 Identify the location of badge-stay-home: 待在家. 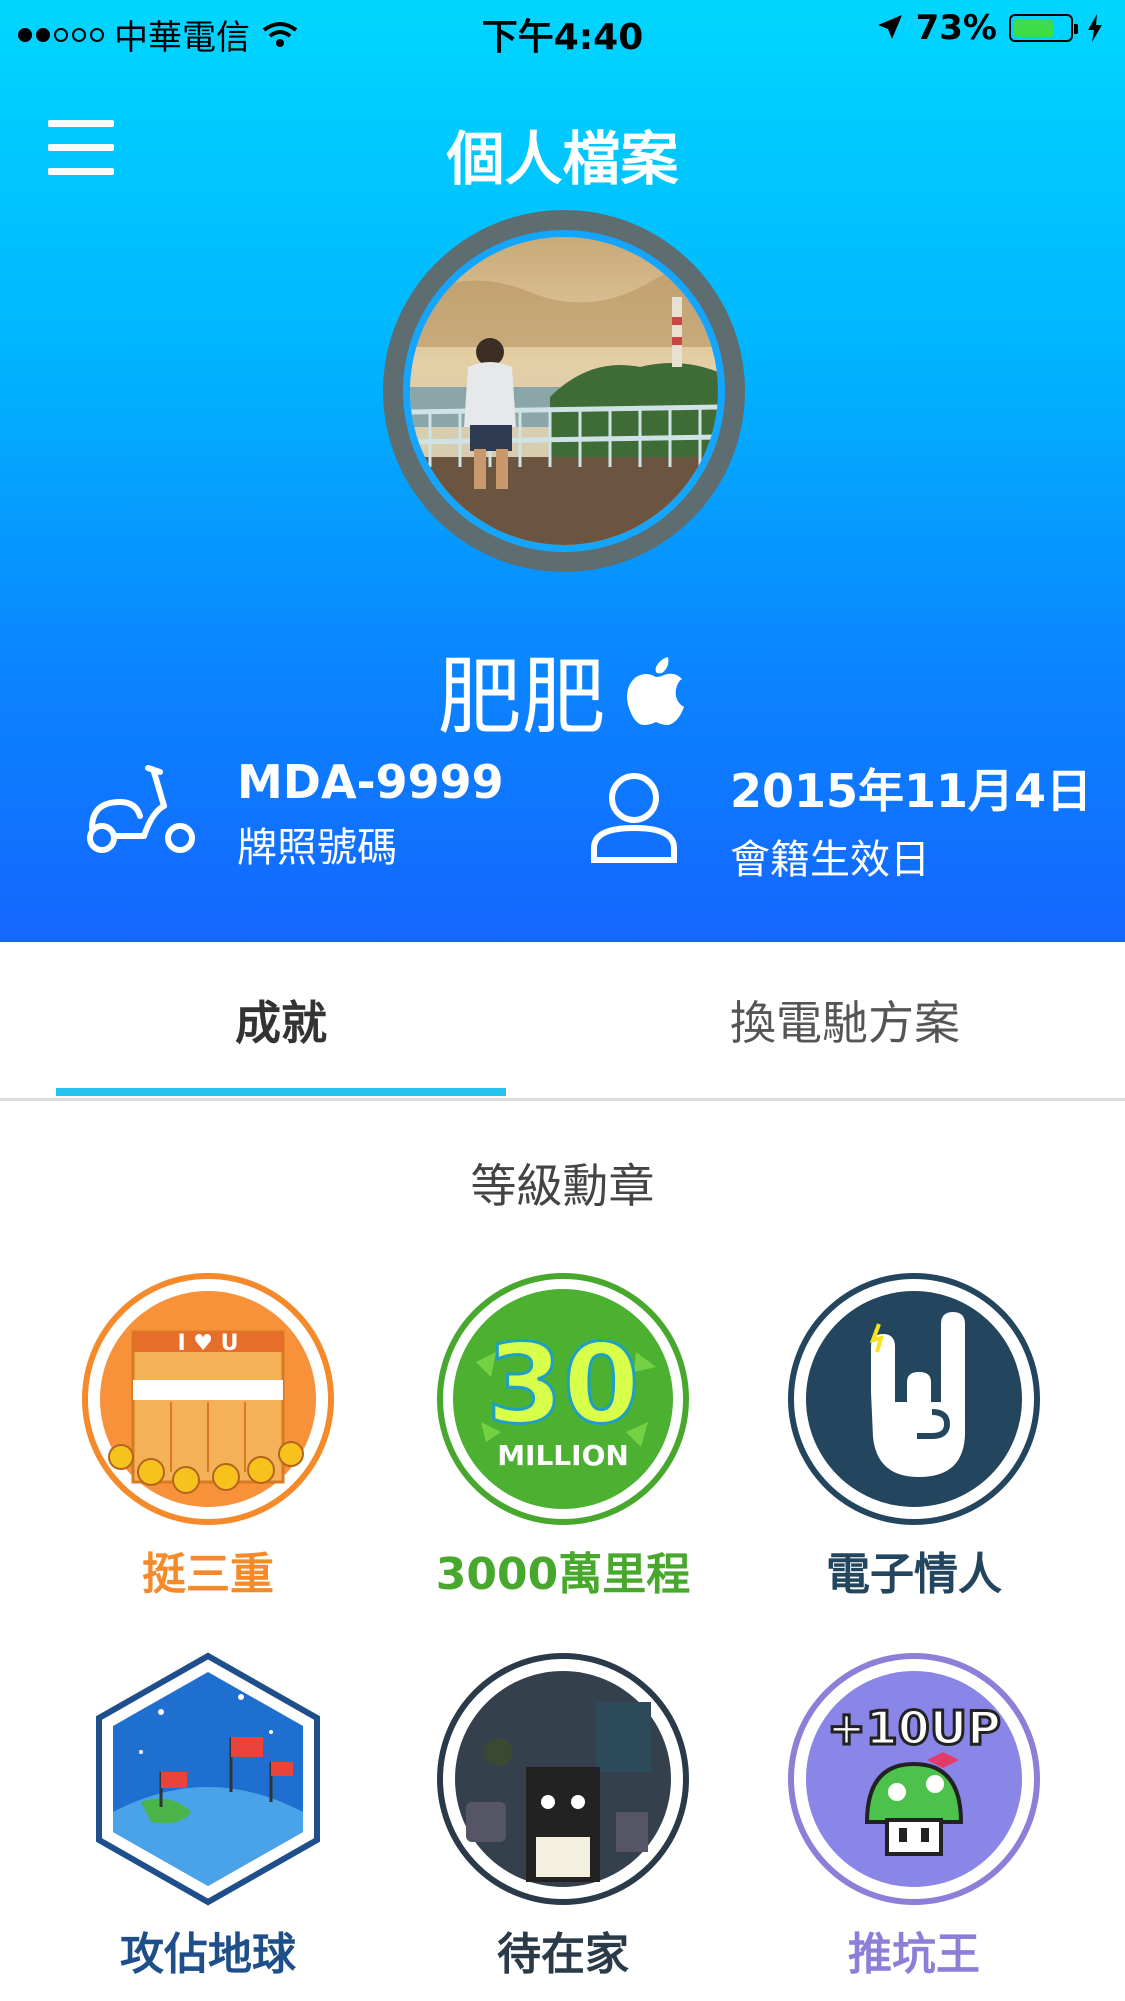
(563, 1817).